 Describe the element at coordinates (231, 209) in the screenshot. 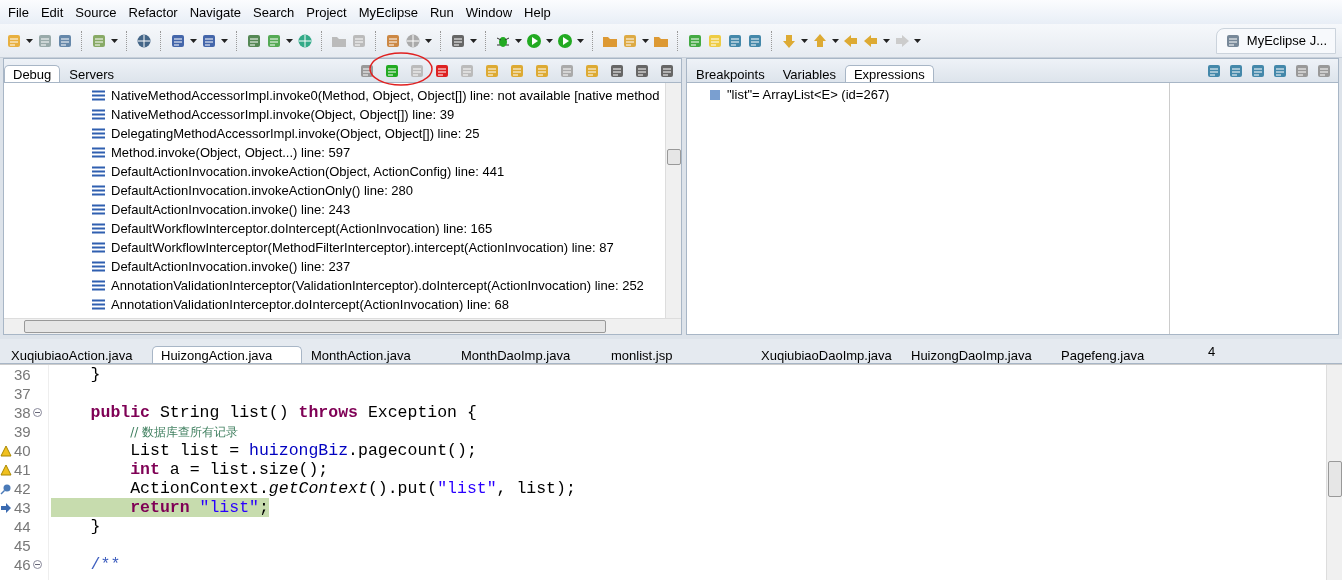

I see `stack-frame: DefaultActionInvocation.invoke() line: 243` at that location.